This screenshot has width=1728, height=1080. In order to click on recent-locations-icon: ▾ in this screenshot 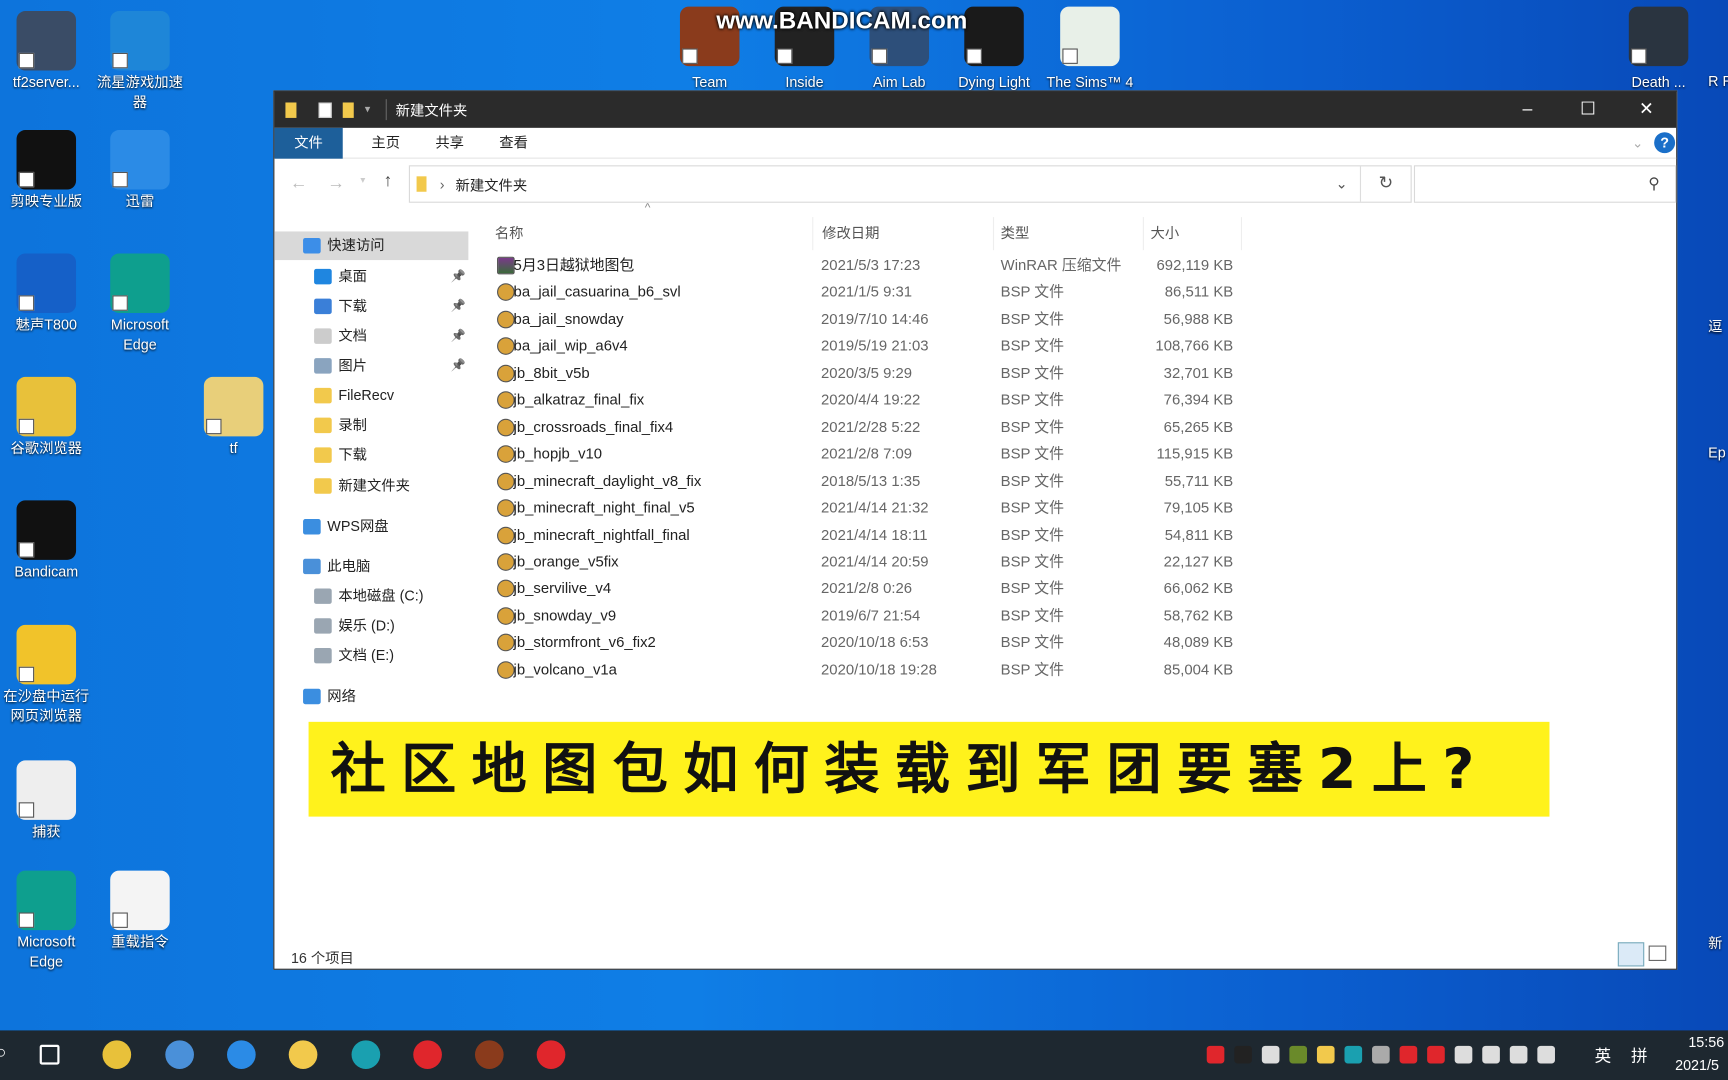, I will do `click(362, 180)`.